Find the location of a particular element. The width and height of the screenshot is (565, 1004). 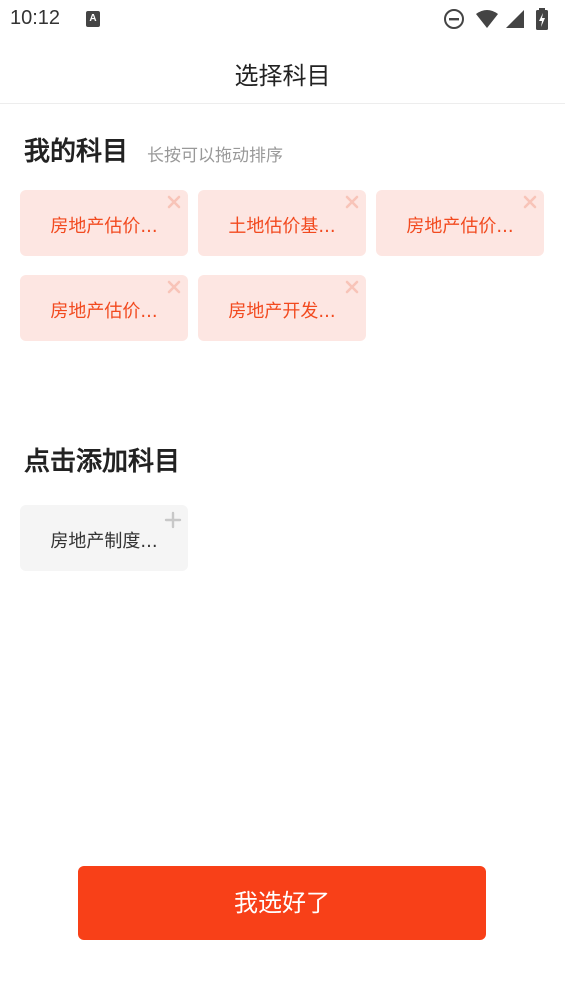

status-icons is located at coordinates (499, 19).